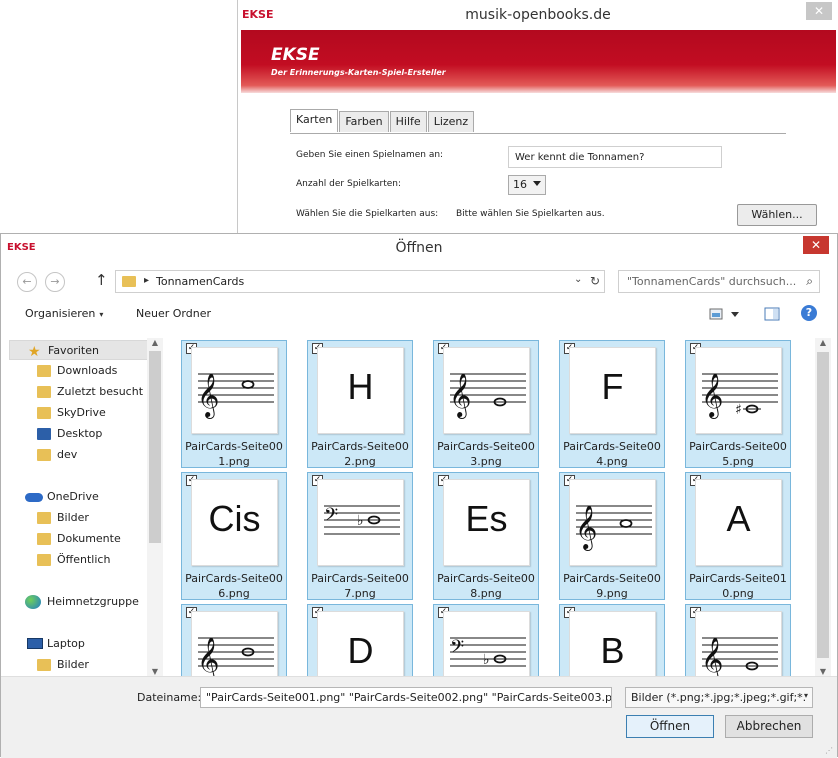 Image resolution: width=838 pixels, height=758 pixels. Describe the element at coordinates (670, 726) in the screenshot. I see `open-button: Öffnen` at that location.